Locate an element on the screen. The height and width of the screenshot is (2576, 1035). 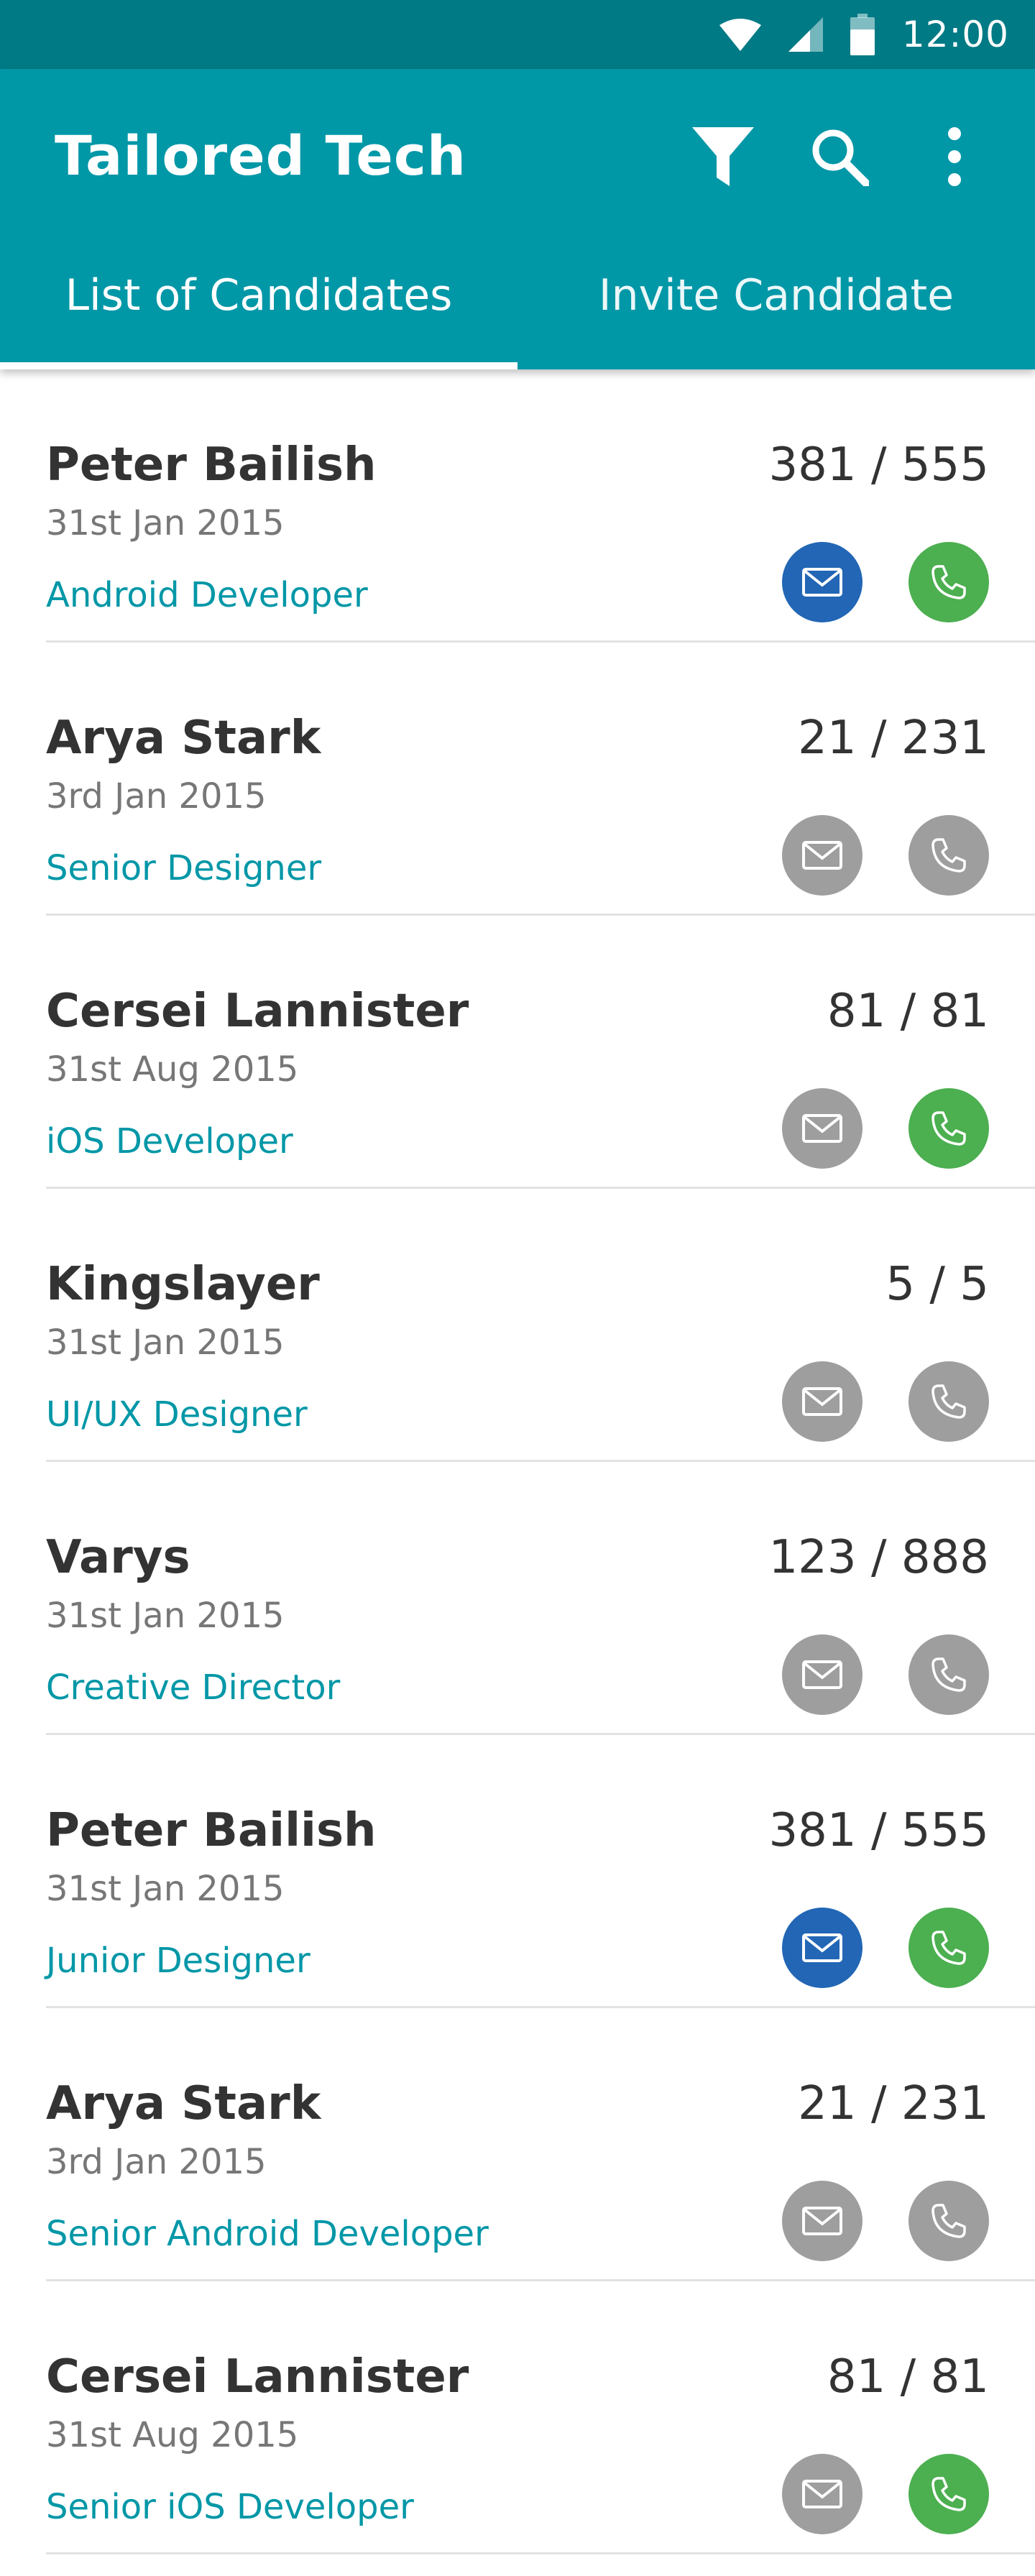
tab-list-of-candidates: List of Candidates is located at coordinates (259, 301).